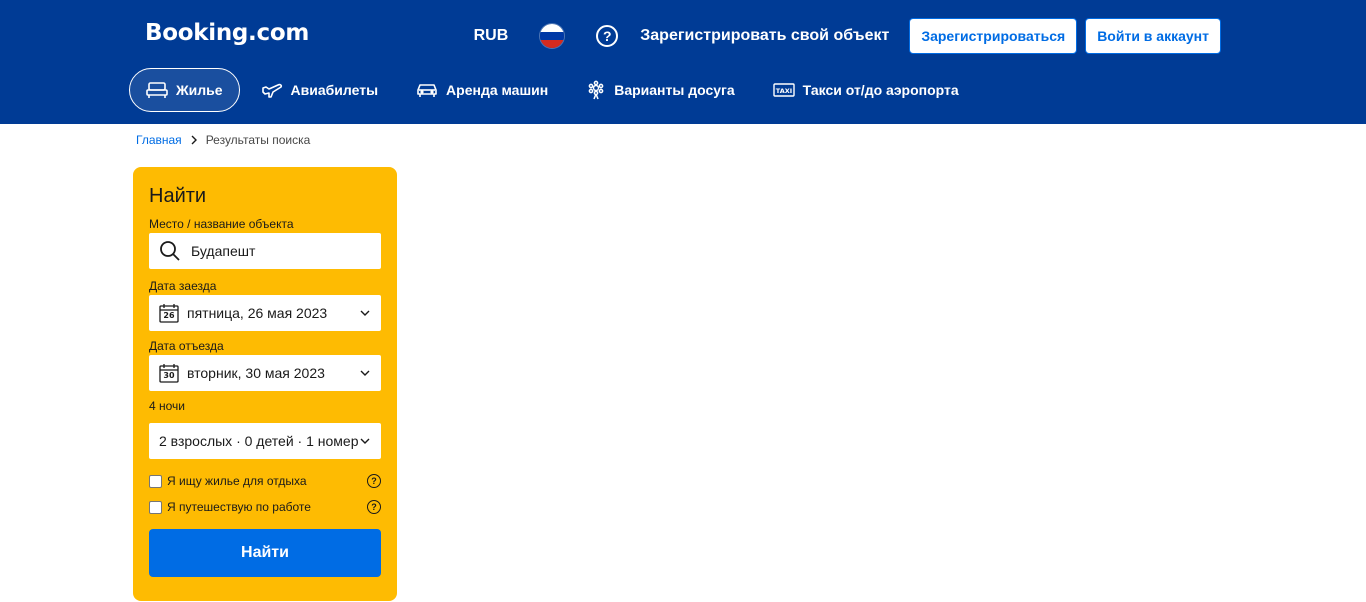 This screenshot has height=602, width=1366. I want to click on calendar-icon: 30, so click(169, 373).